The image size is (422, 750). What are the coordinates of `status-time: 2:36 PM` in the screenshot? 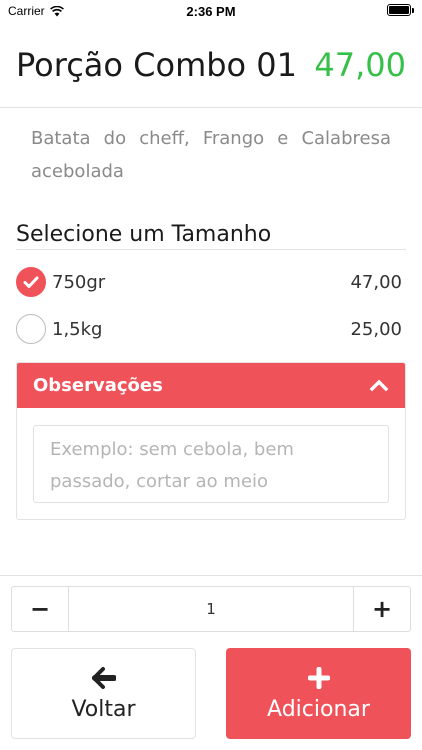 It's located at (211, 11).